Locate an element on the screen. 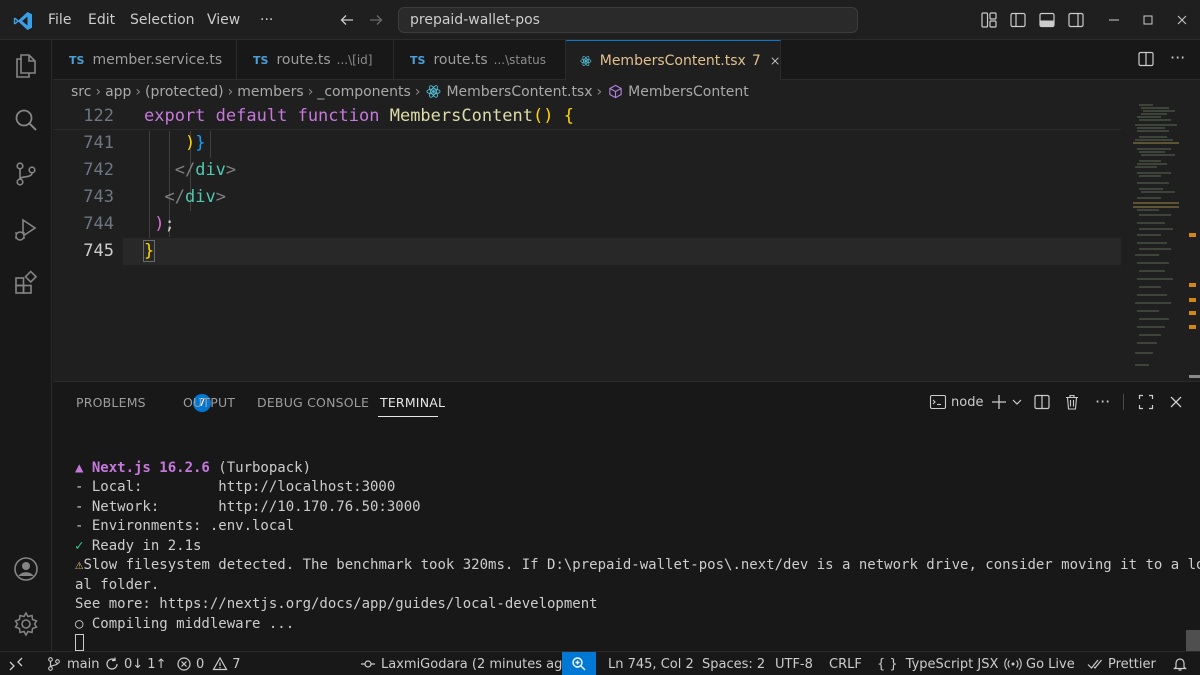  forward-arrow-icon is located at coordinates (376, 20).